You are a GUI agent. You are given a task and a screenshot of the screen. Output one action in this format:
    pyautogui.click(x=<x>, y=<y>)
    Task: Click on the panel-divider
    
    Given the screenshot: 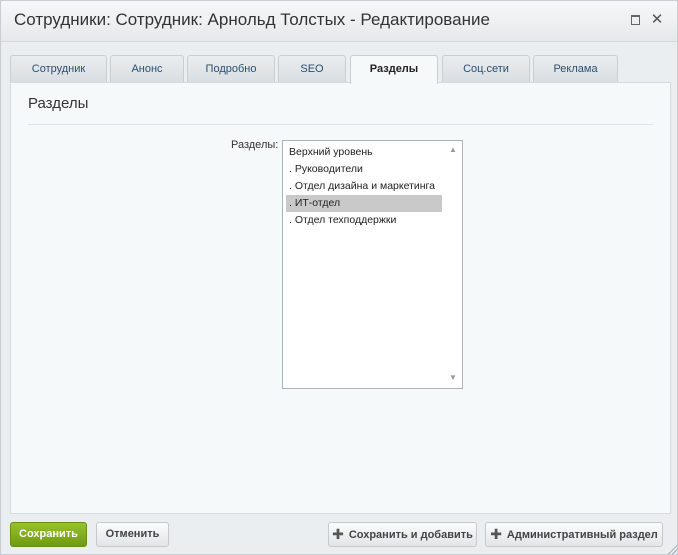 What is the action you would take?
    pyautogui.click(x=340, y=124)
    